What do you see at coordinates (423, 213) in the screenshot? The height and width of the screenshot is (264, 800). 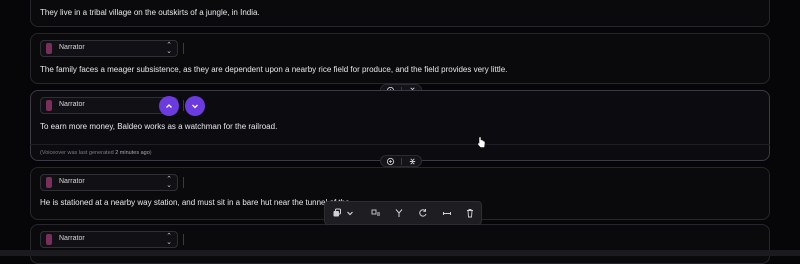 I see `regenerate-icon` at bounding box center [423, 213].